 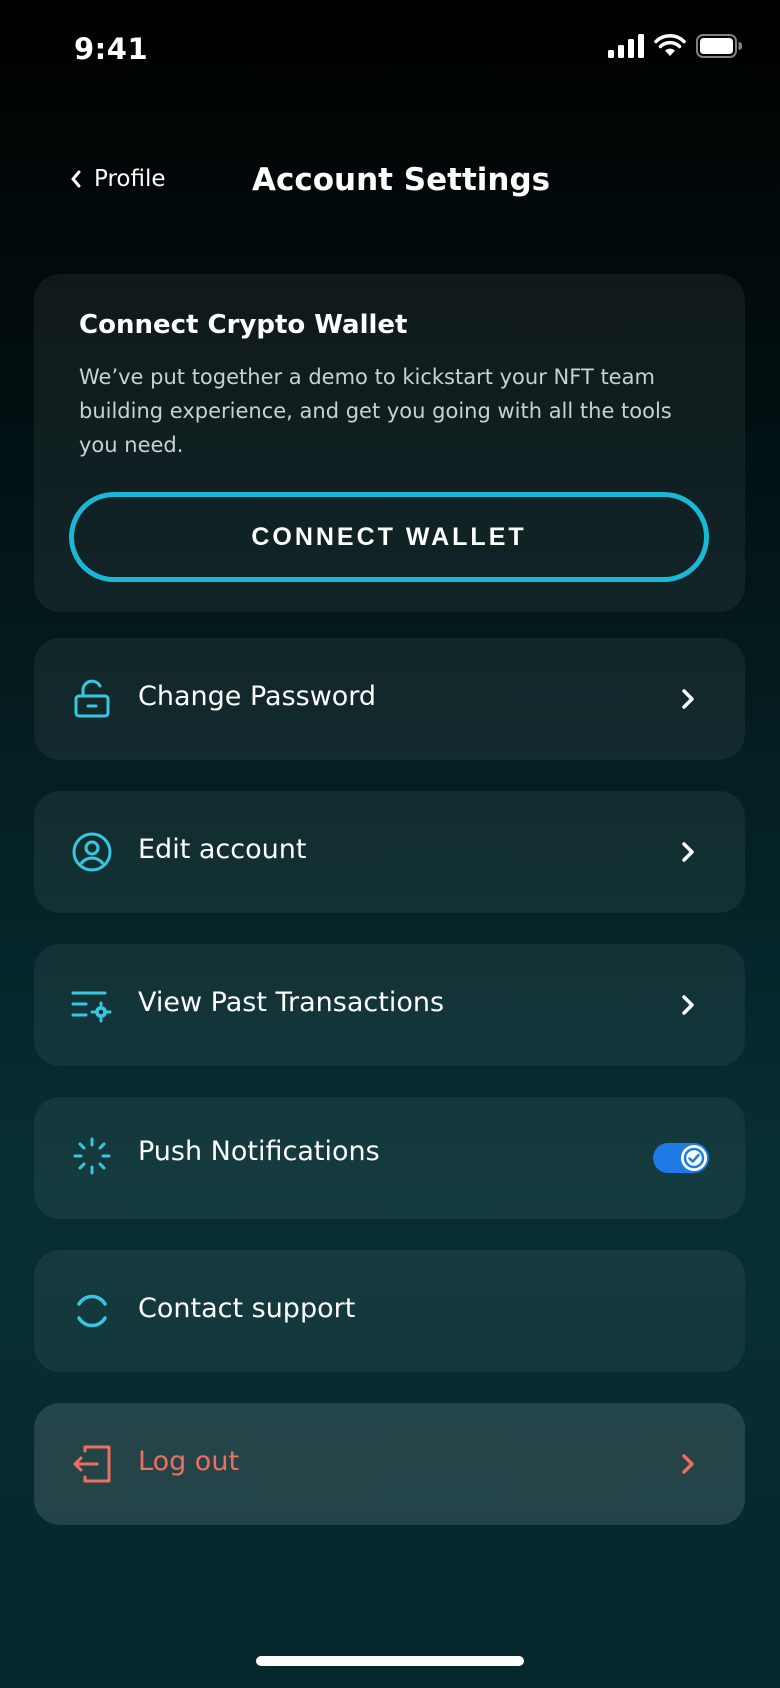 What do you see at coordinates (626, 46) in the screenshot?
I see `signal-icon` at bounding box center [626, 46].